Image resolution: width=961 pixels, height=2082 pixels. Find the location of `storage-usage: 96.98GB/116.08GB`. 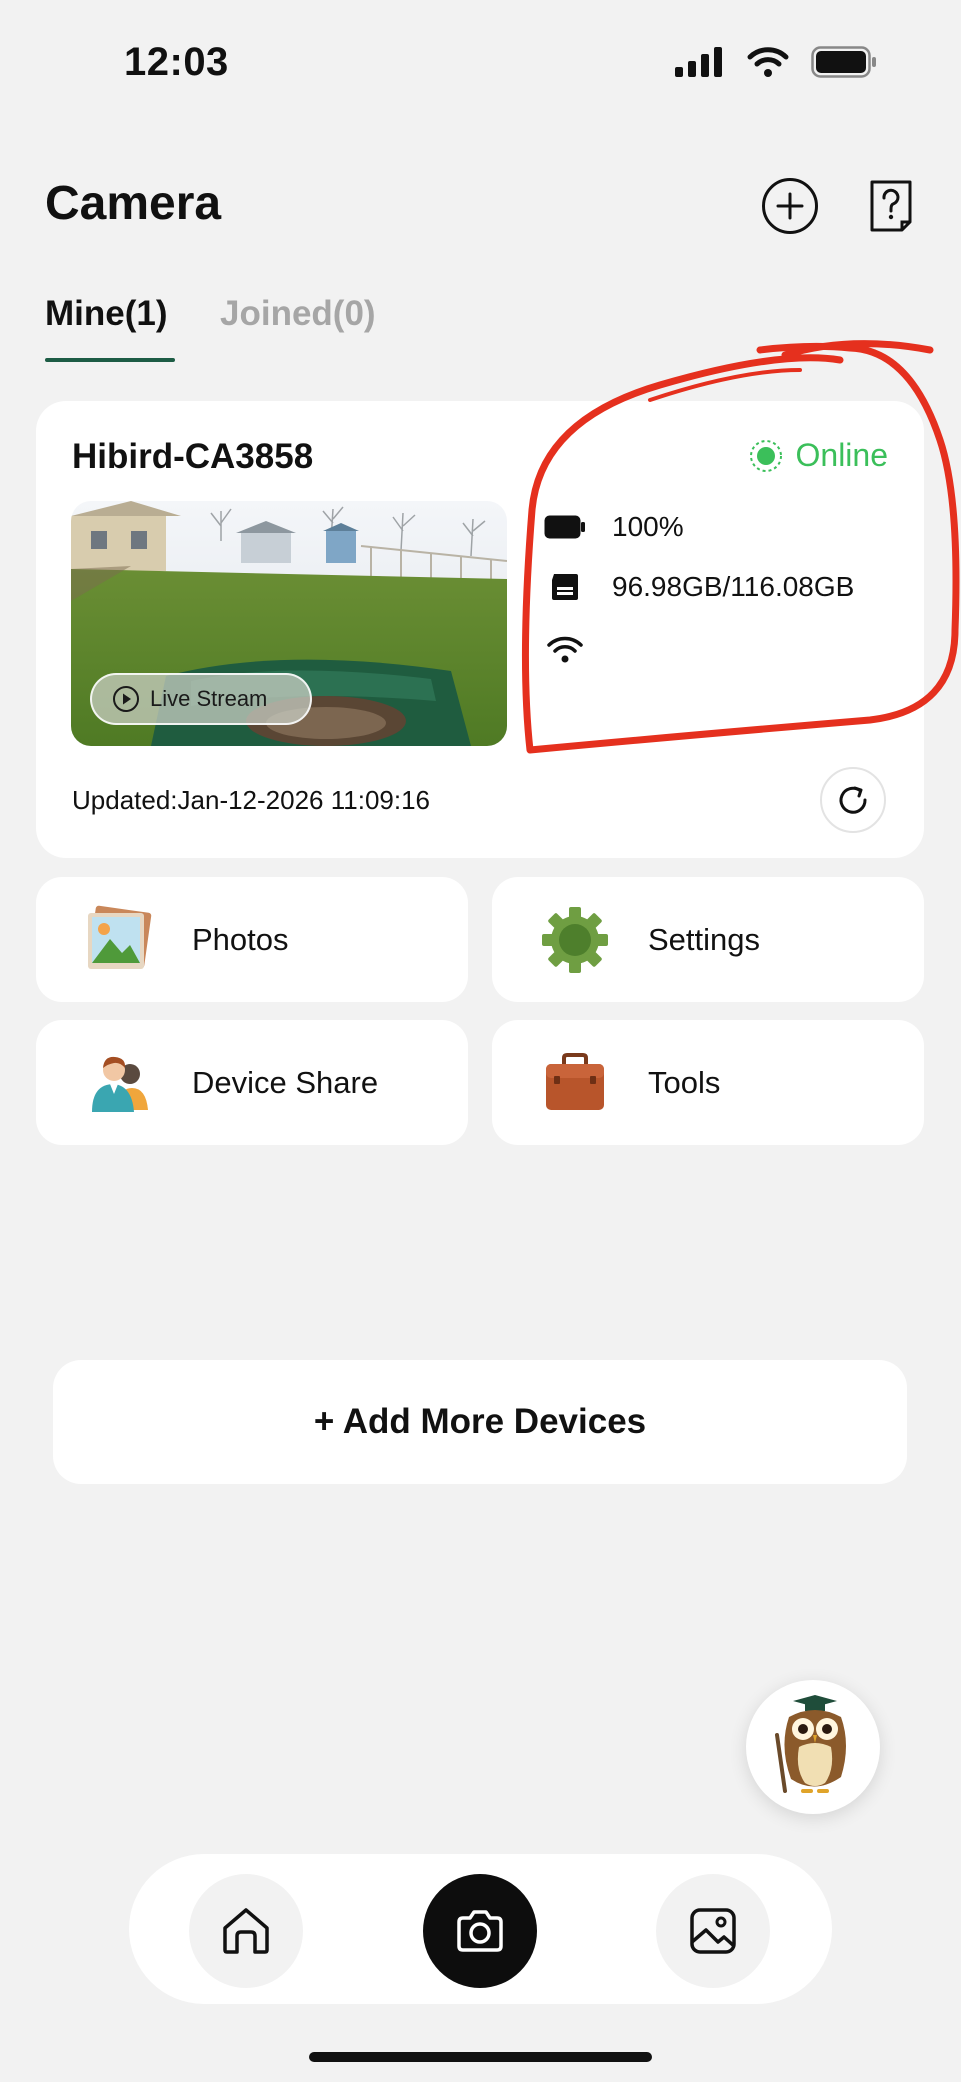

storage-usage: 96.98GB/116.08GB is located at coordinates (733, 586).